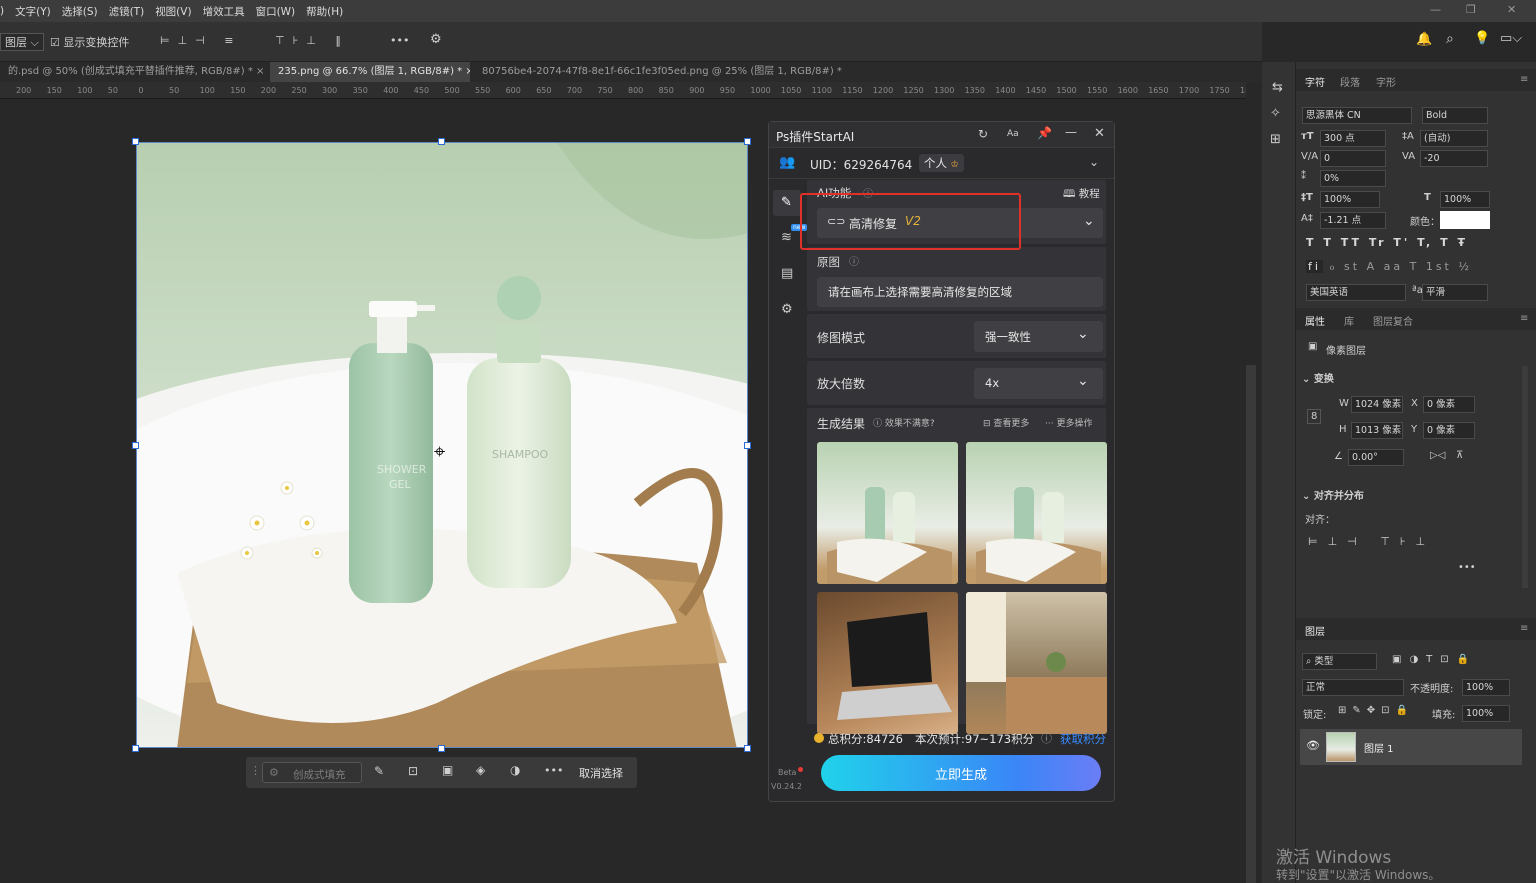 The width and height of the screenshot is (1536, 883). Describe the element at coordinates (312, 772) in the screenshot. I see `generative-fill-button: ⚙ 创成式填充` at that location.